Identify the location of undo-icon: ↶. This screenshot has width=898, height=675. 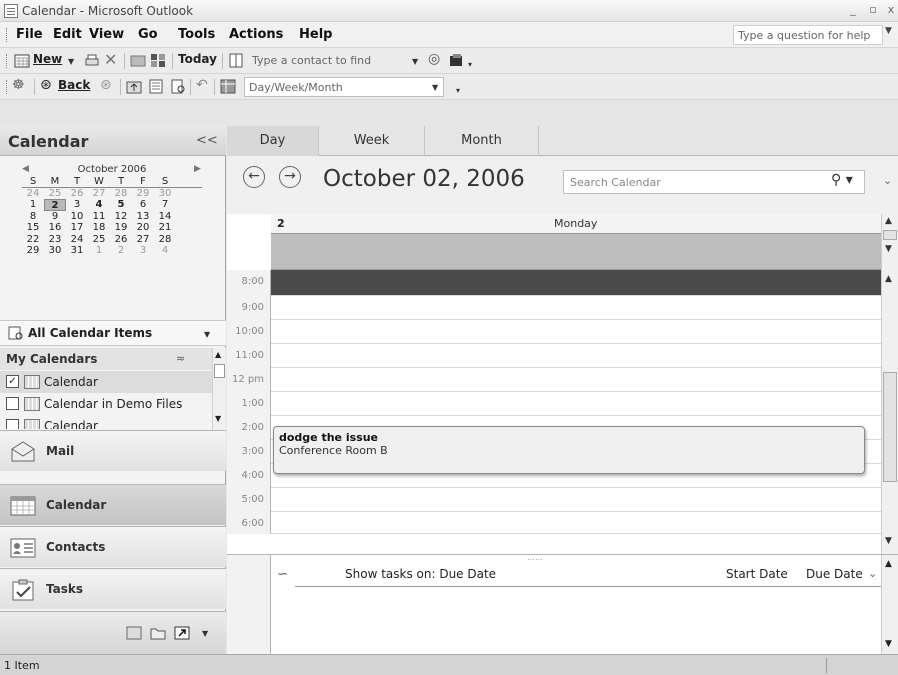
(202, 86).